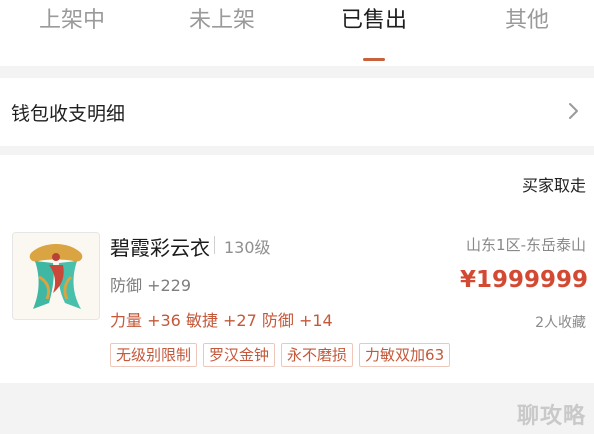  Describe the element at coordinates (247, 247) in the screenshot. I see `item-level: 130级` at that location.